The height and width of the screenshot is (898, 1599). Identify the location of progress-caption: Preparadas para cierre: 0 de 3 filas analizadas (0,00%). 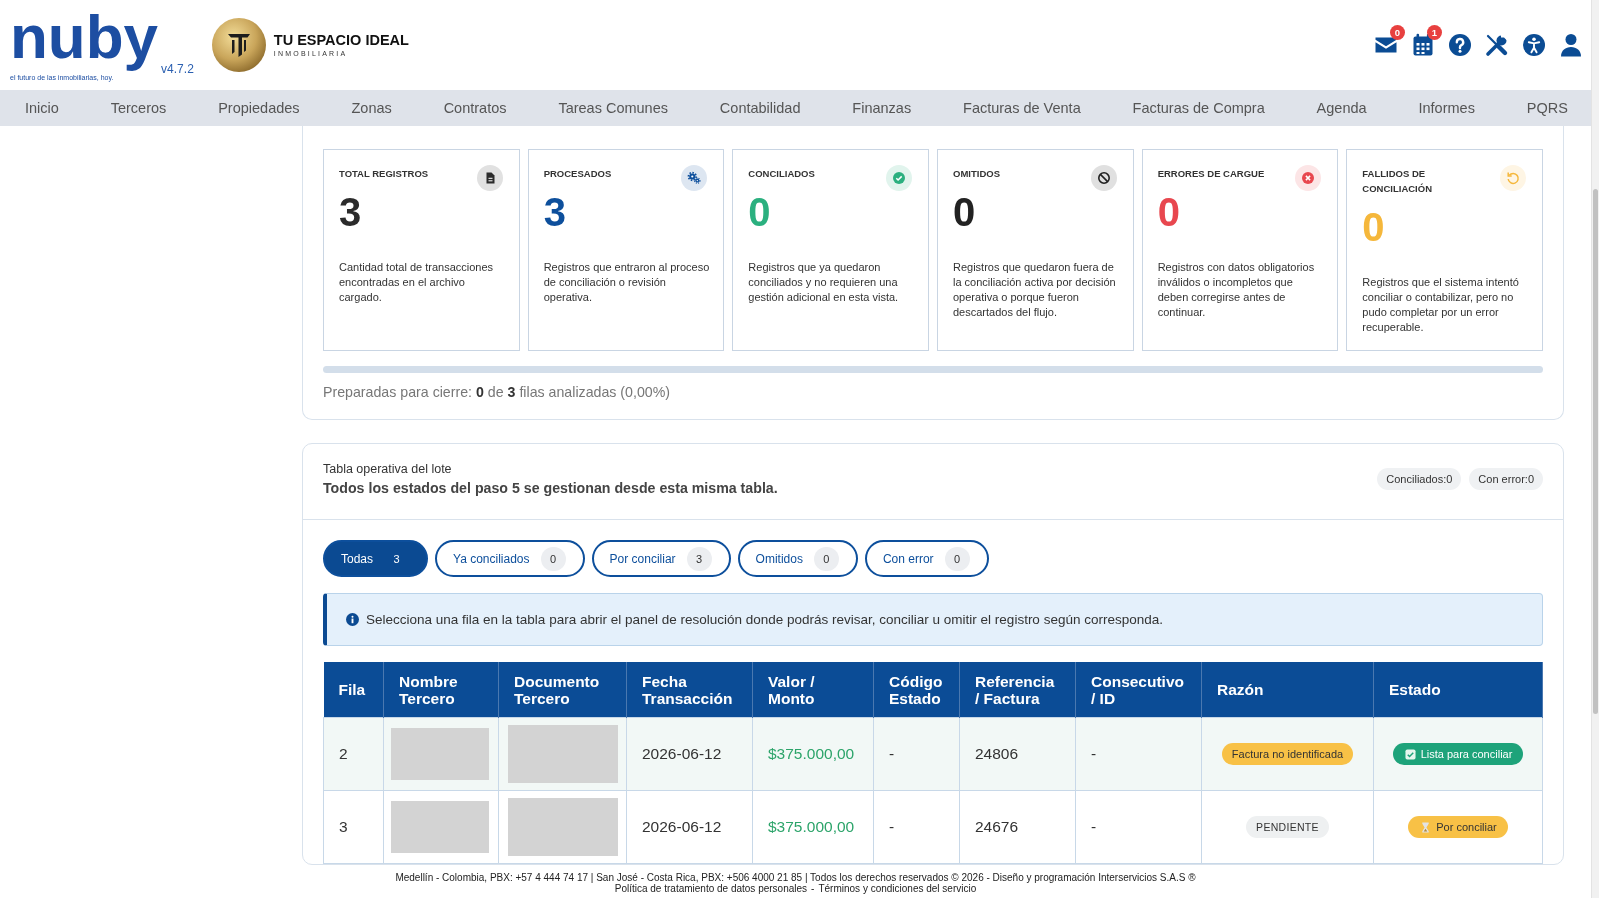
(497, 392).